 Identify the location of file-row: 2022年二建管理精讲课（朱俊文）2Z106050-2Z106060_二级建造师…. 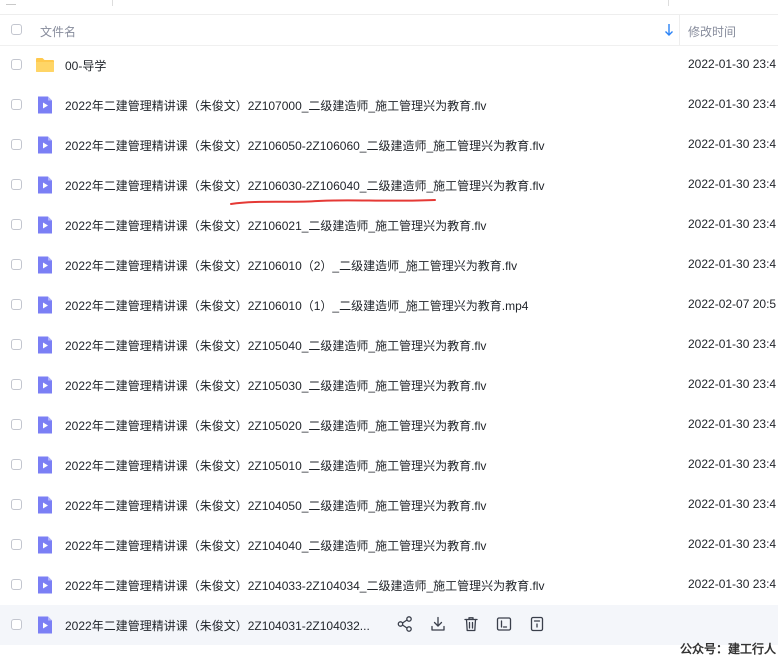
(389, 145).